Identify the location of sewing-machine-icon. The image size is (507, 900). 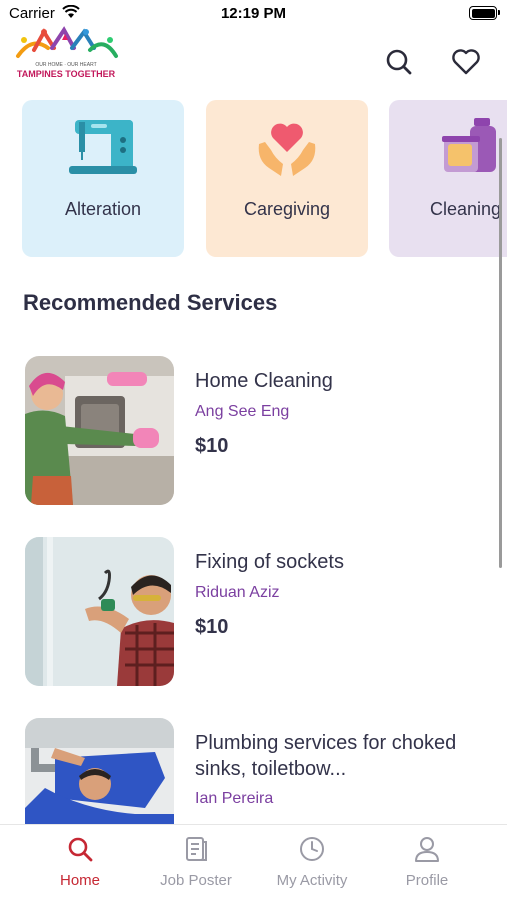
(103, 147).